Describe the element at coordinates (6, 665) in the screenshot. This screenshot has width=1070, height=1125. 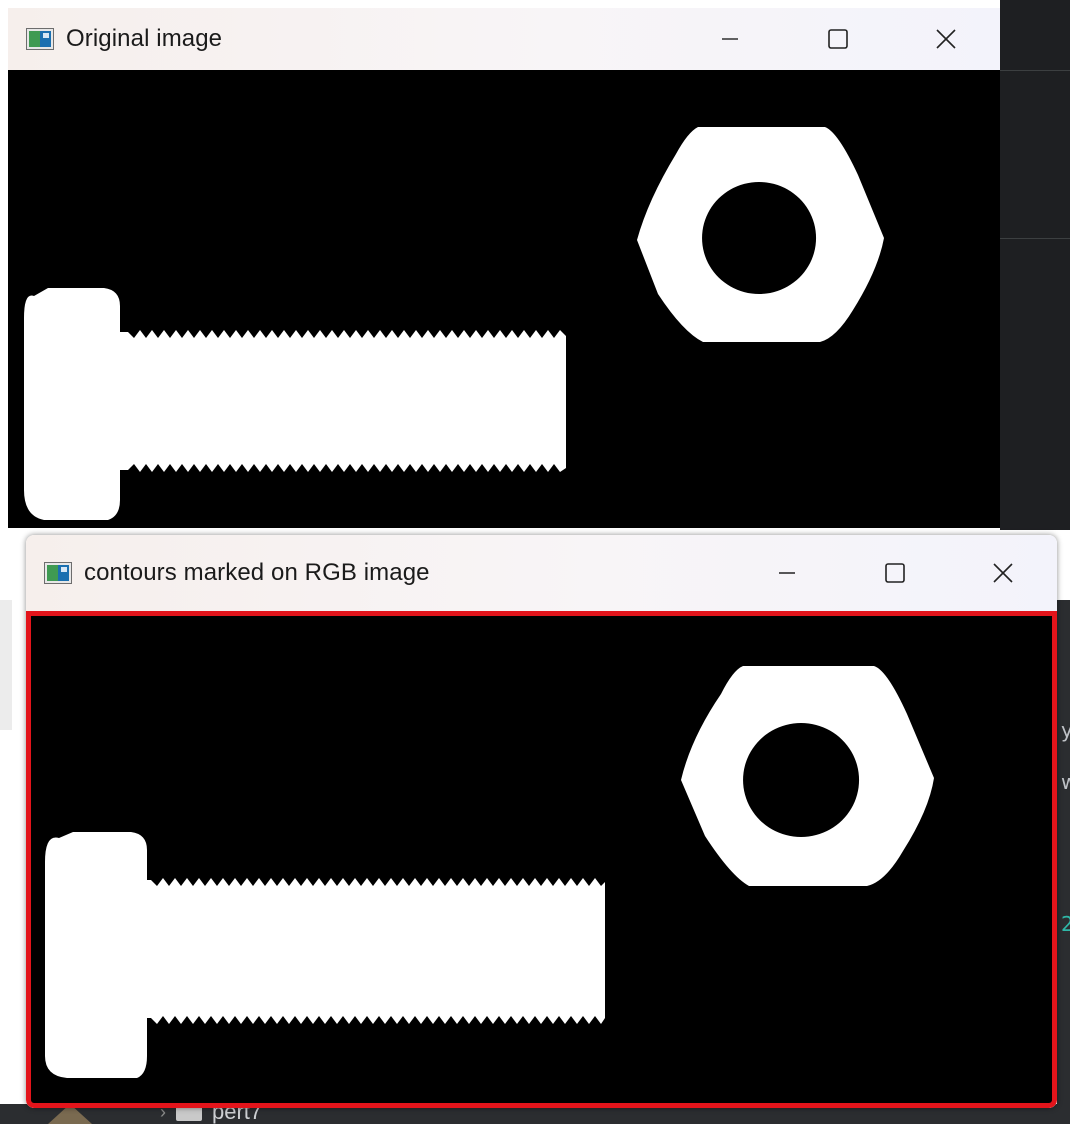
I see `background-panel-left` at that location.